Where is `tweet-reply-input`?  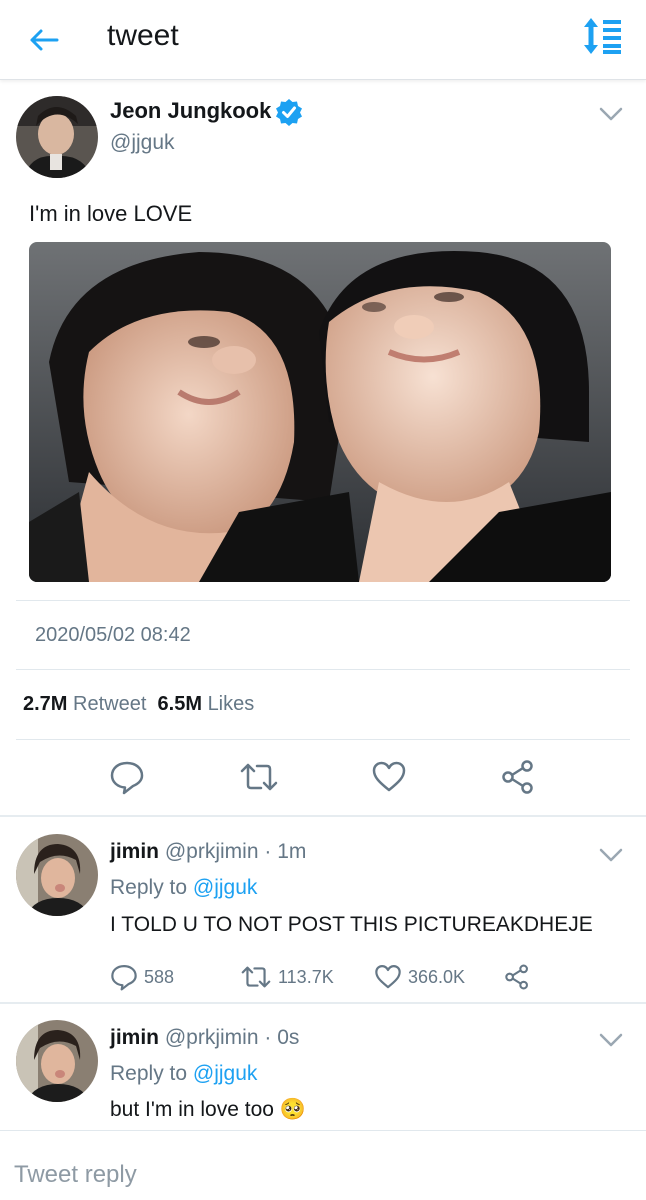
tweet-reply-input is located at coordinates (314, 1175).